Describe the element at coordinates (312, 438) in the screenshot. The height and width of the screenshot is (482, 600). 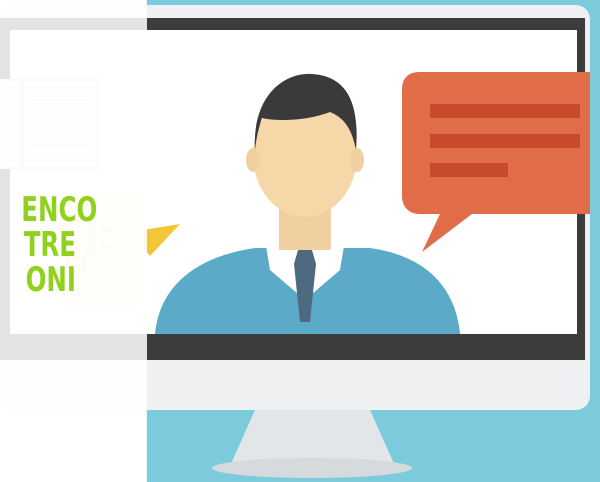
I see `monitor-stand` at that location.